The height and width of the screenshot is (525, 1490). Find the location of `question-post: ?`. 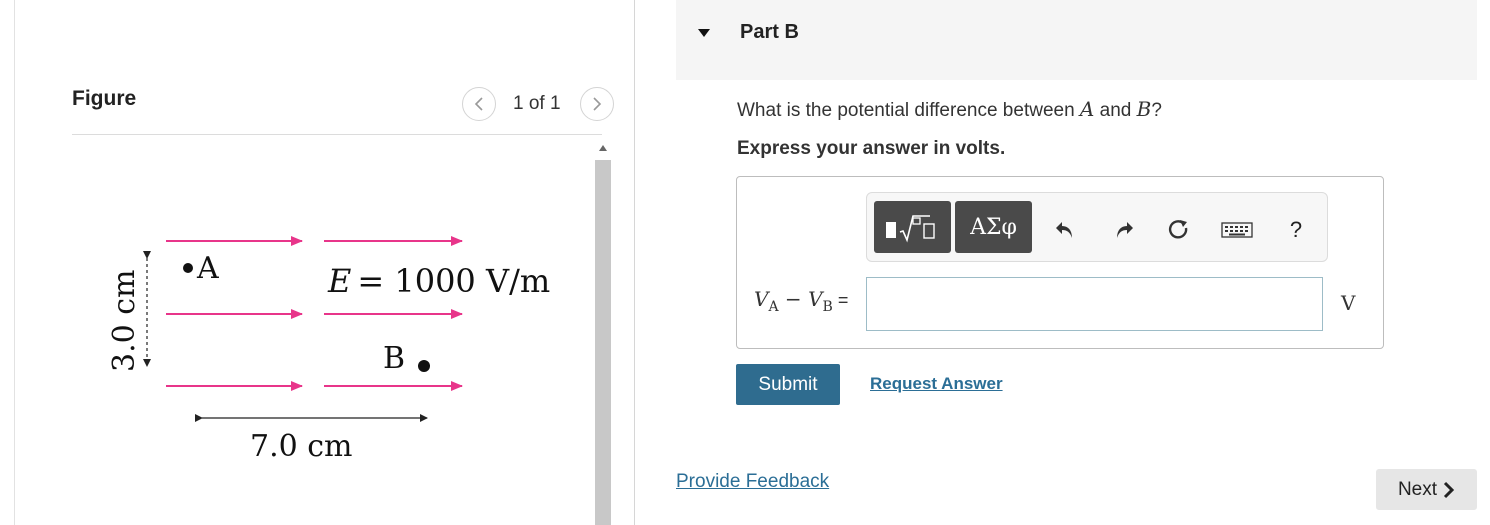

question-post: ? is located at coordinates (1156, 110).